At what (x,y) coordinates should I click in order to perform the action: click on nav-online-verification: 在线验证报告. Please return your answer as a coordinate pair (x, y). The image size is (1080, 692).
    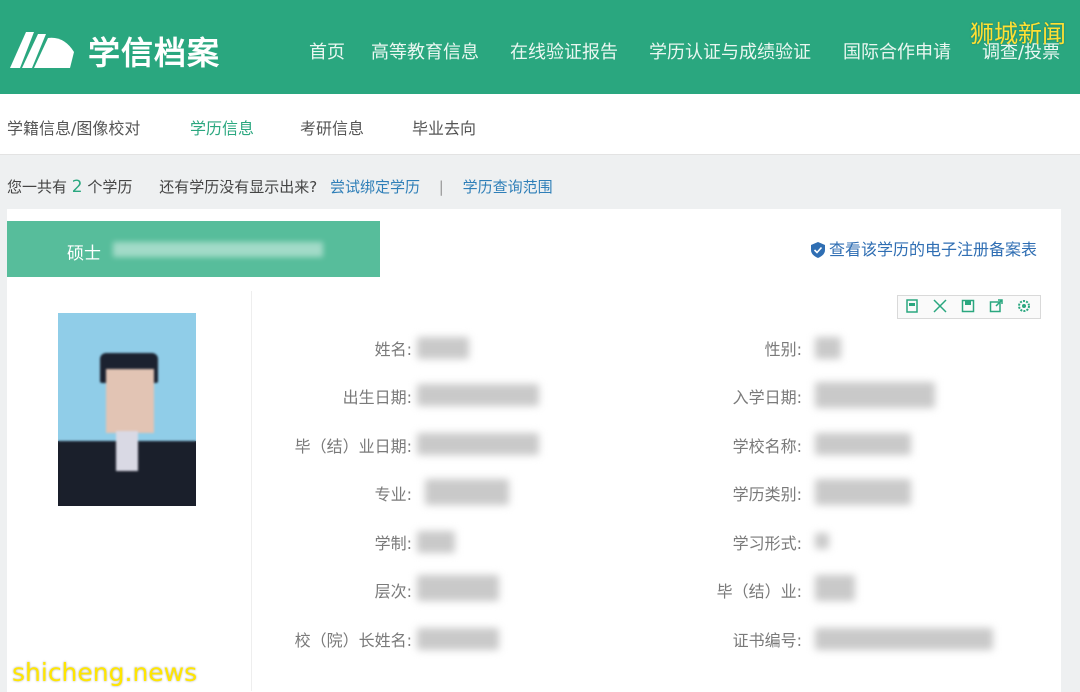
    Looking at the image, I should click on (564, 51).